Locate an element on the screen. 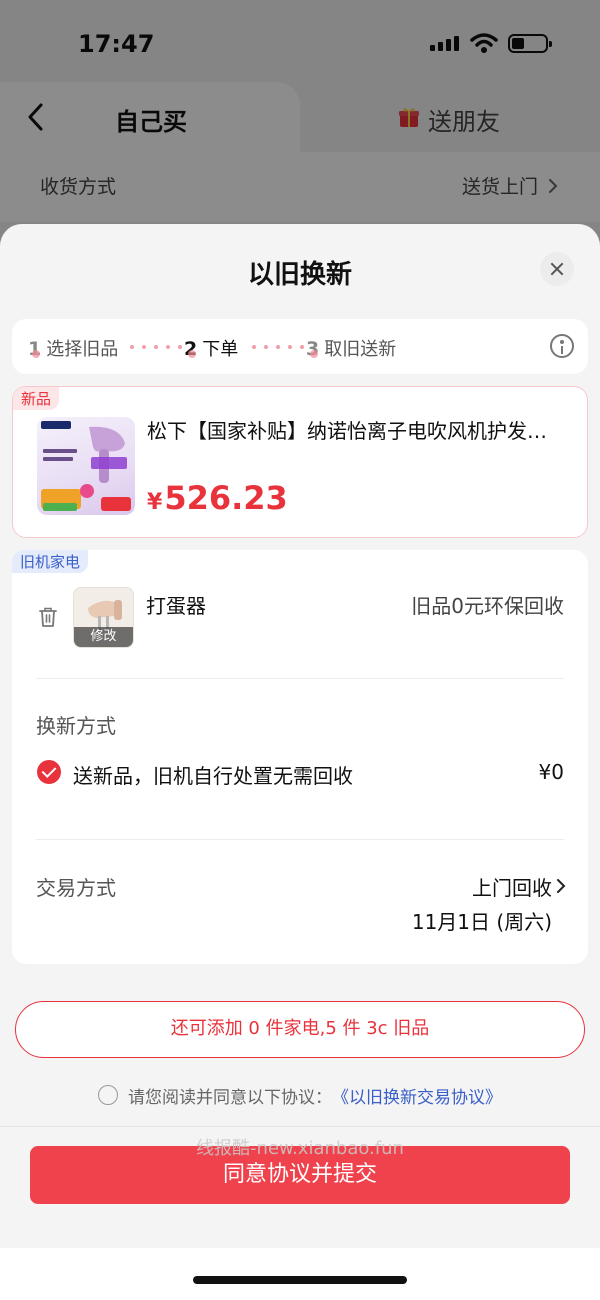 The image size is (600, 1300). battery-icon is located at coordinates (530, 43).